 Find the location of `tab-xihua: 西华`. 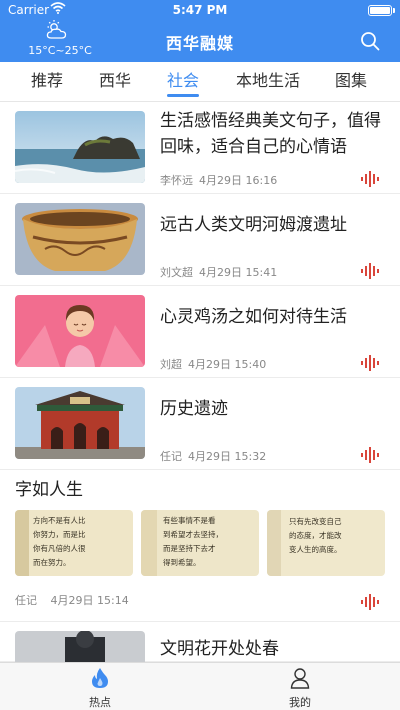

tab-xihua: 西华 is located at coordinates (115, 82).